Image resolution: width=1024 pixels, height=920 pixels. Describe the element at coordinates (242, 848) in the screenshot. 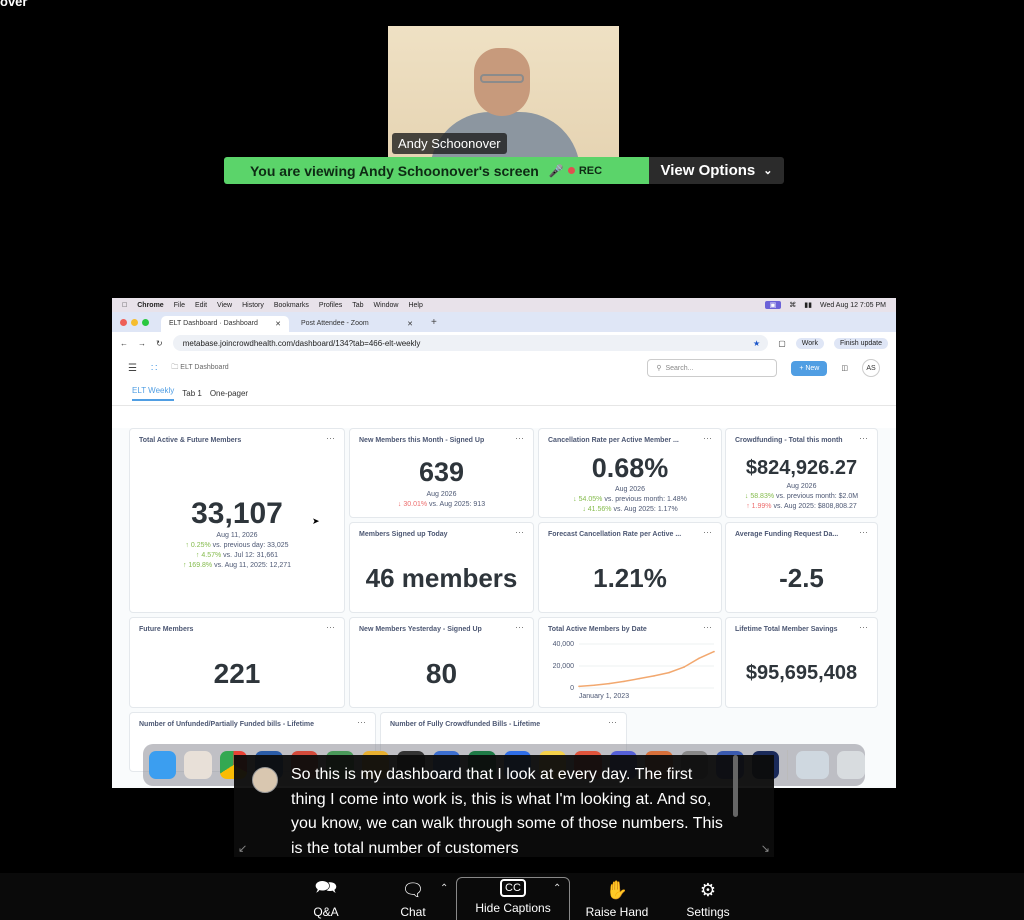

I see `resize-handle-icon: ↙` at that location.